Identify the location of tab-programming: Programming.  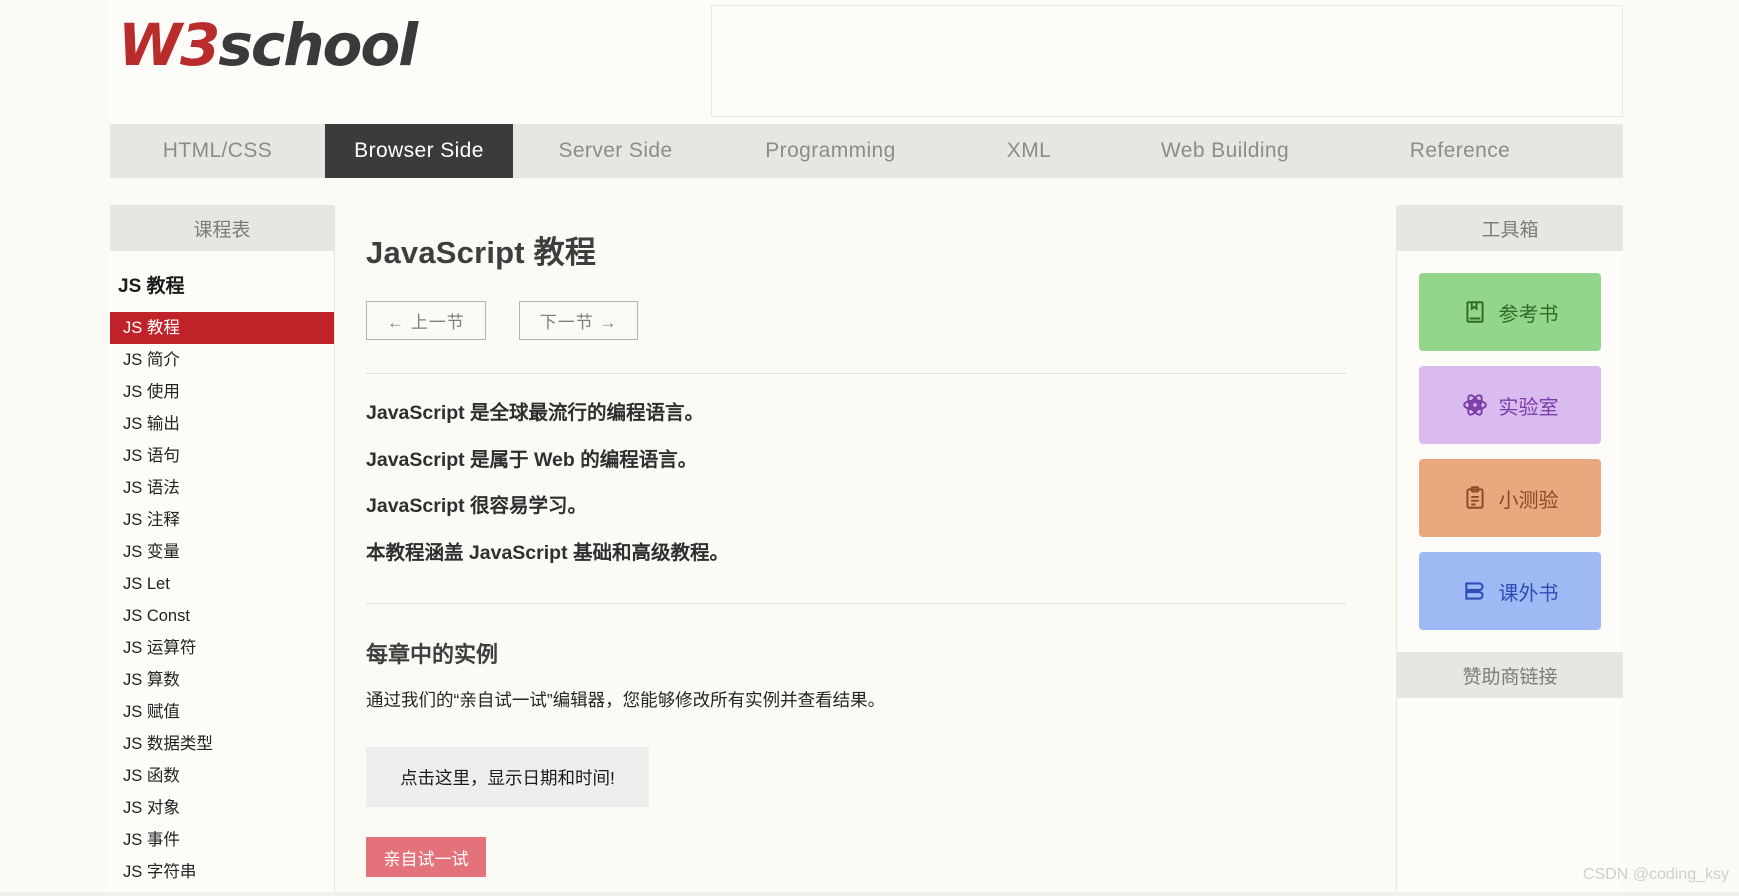
(830, 151).